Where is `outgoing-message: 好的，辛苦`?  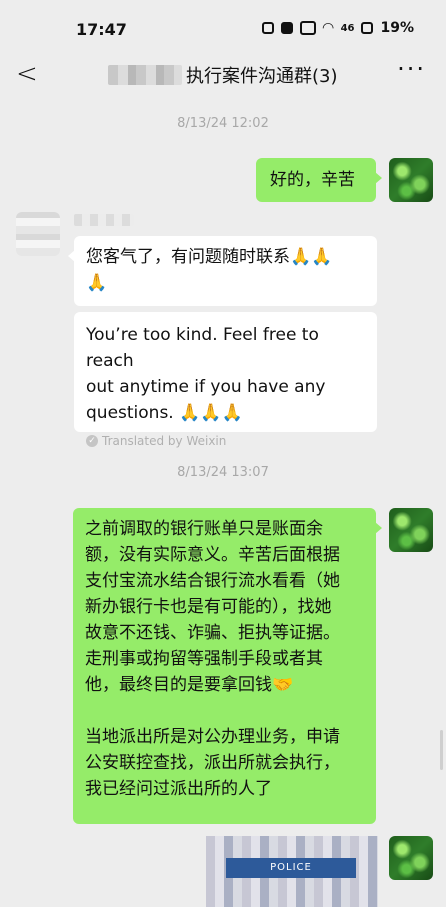 outgoing-message: 好的，辛苦 is located at coordinates (319, 180).